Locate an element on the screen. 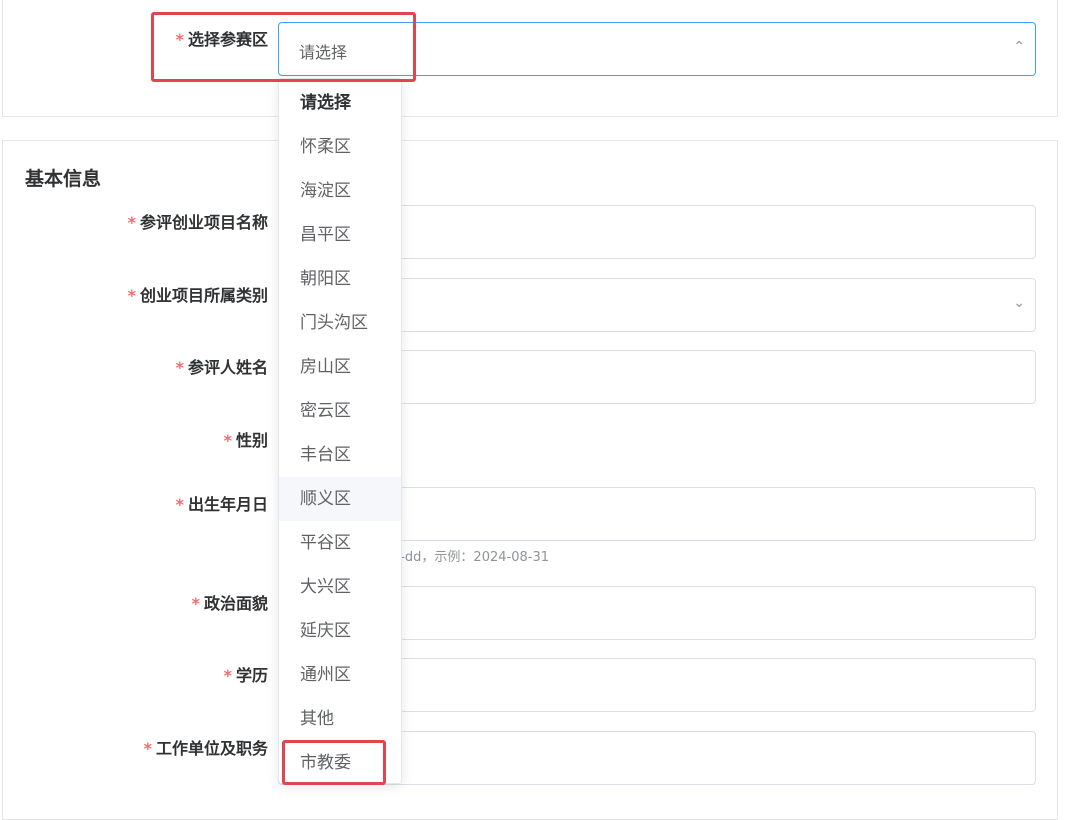 The image size is (1073, 820). birth-label: * 出生年月日 is located at coordinates (221, 504).